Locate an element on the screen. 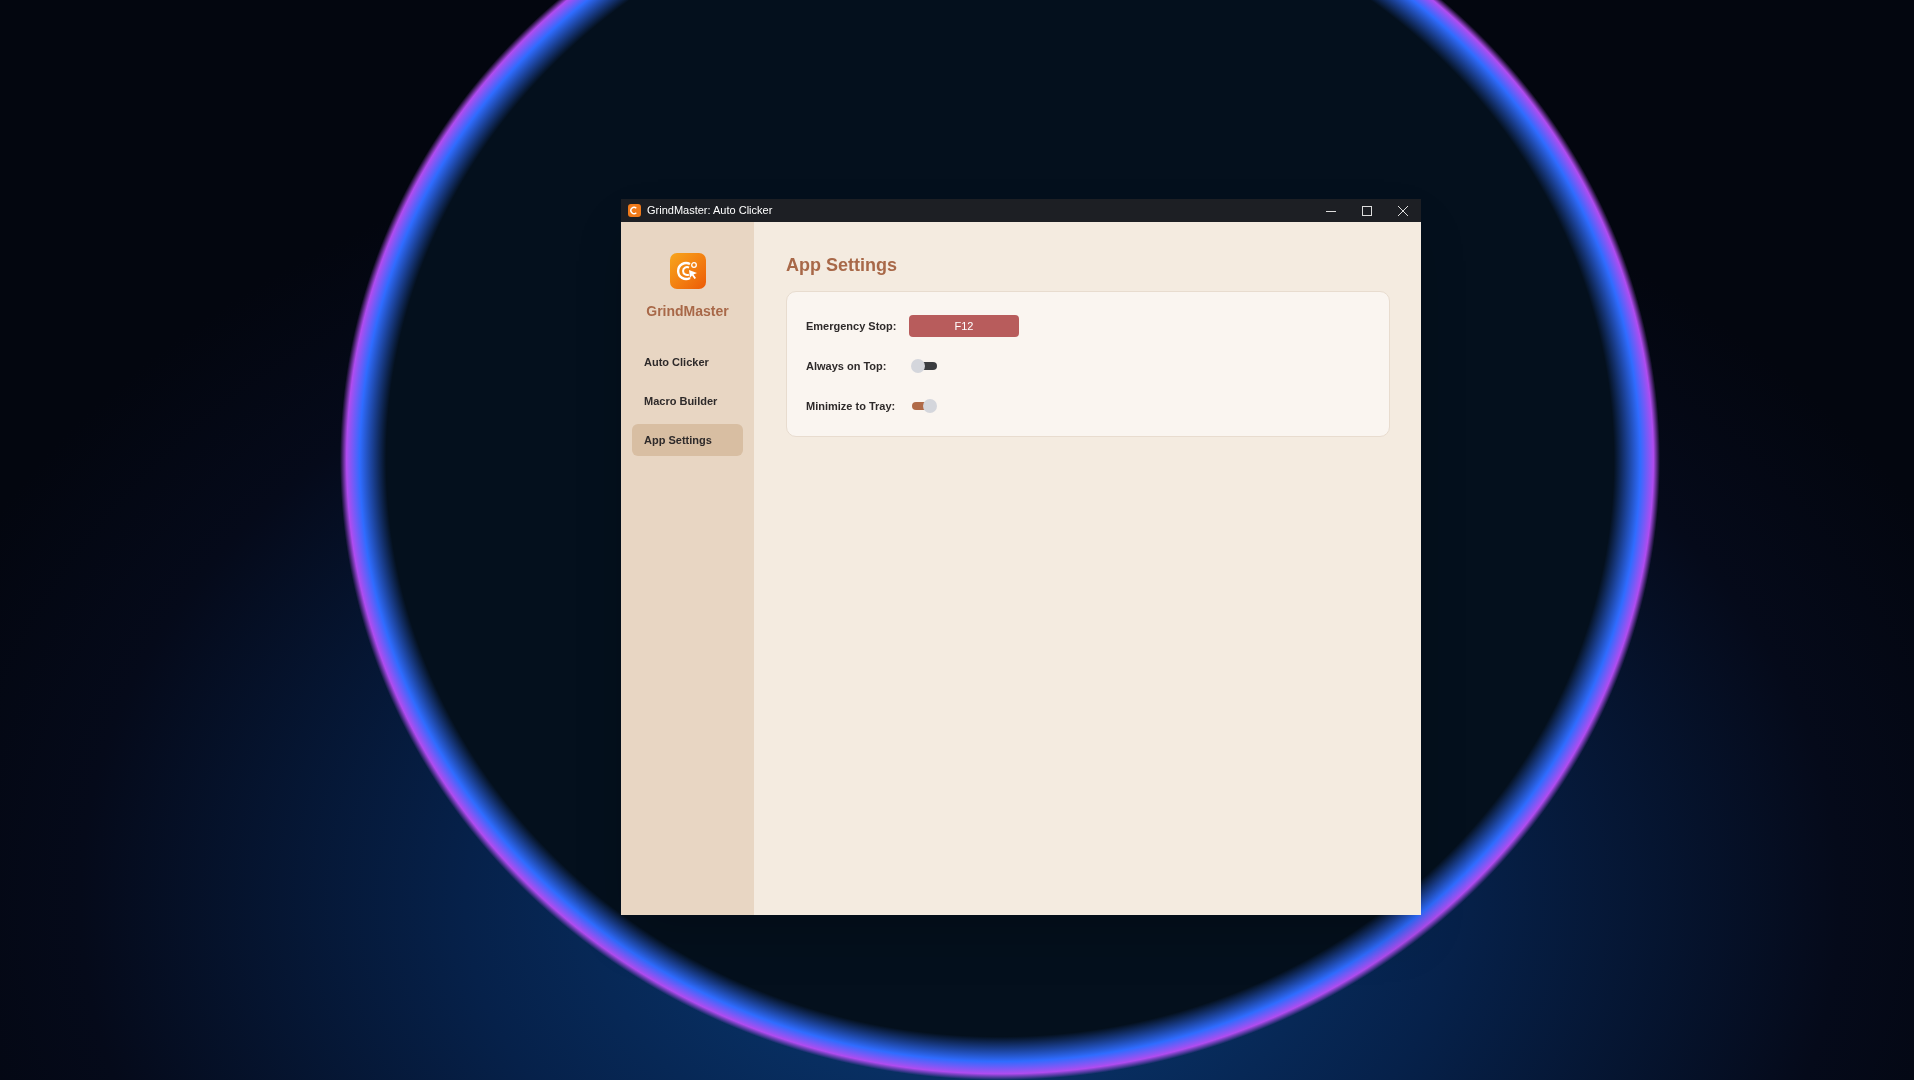 This screenshot has height=1080, width=1914. app-icon is located at coordinates (634, 210).